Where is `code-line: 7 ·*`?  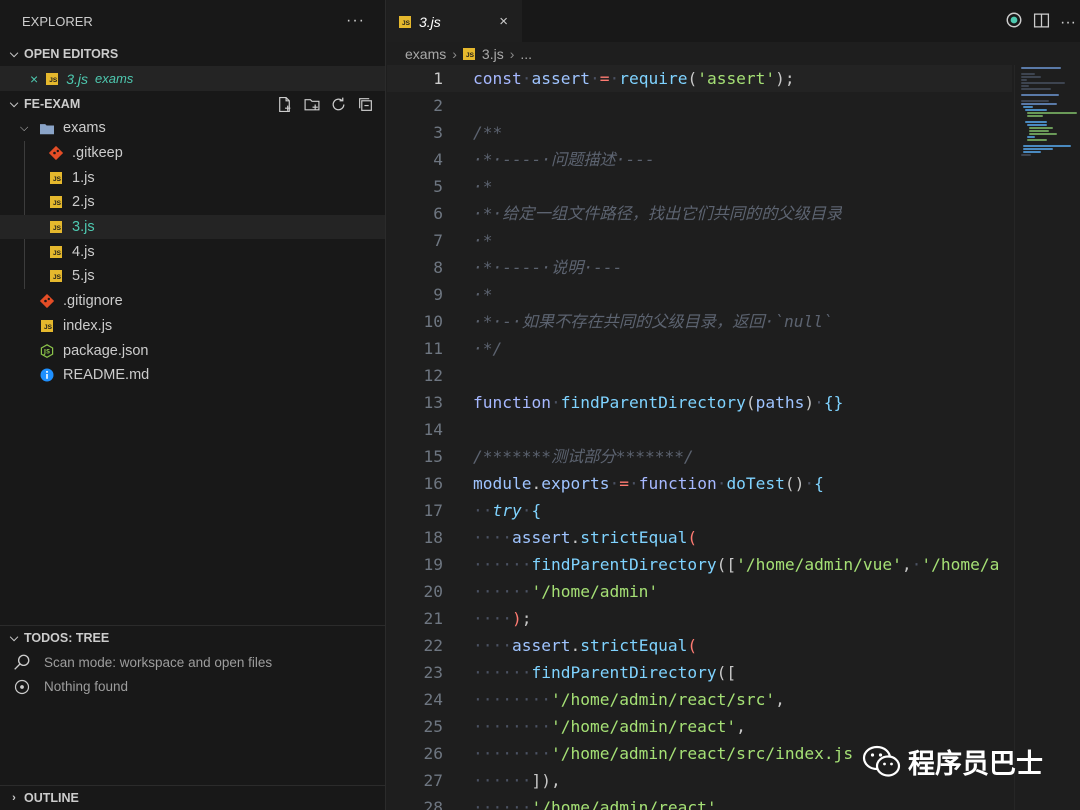 code-line: 7 ·* is located at coordinates (463, 240).